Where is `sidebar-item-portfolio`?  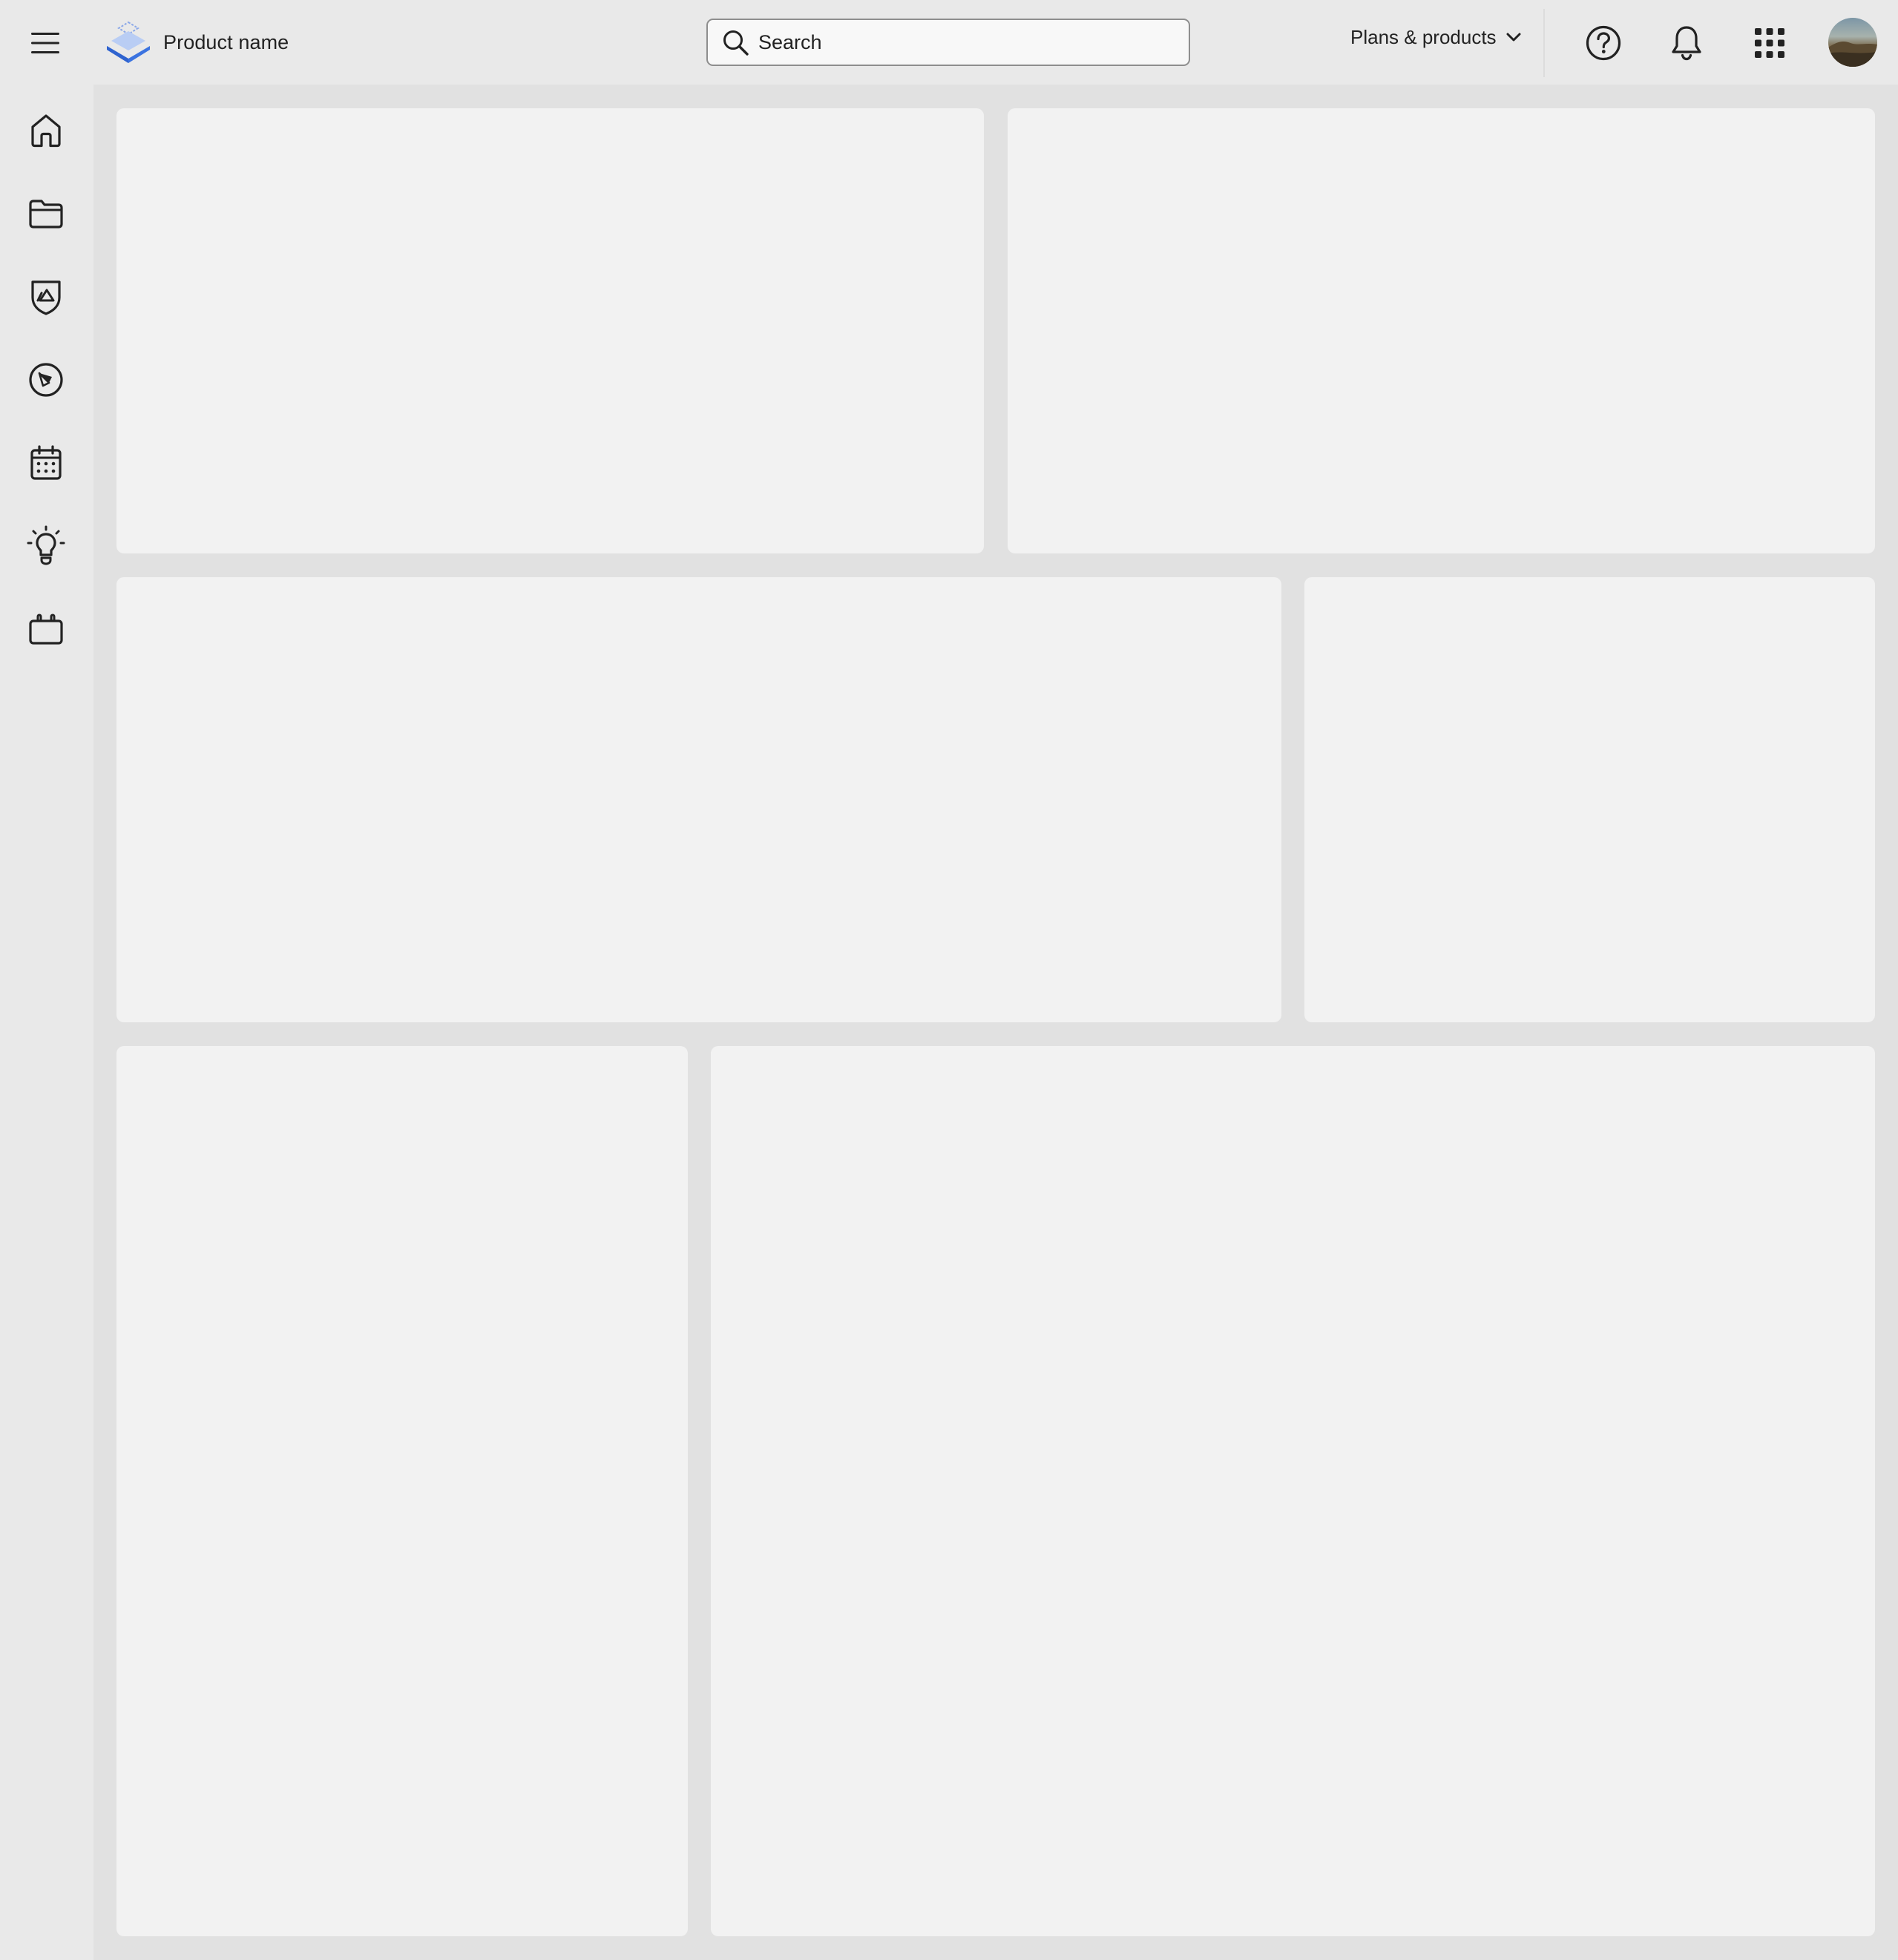 sidebar-item-portfolio is located at coordinates (46, 629).